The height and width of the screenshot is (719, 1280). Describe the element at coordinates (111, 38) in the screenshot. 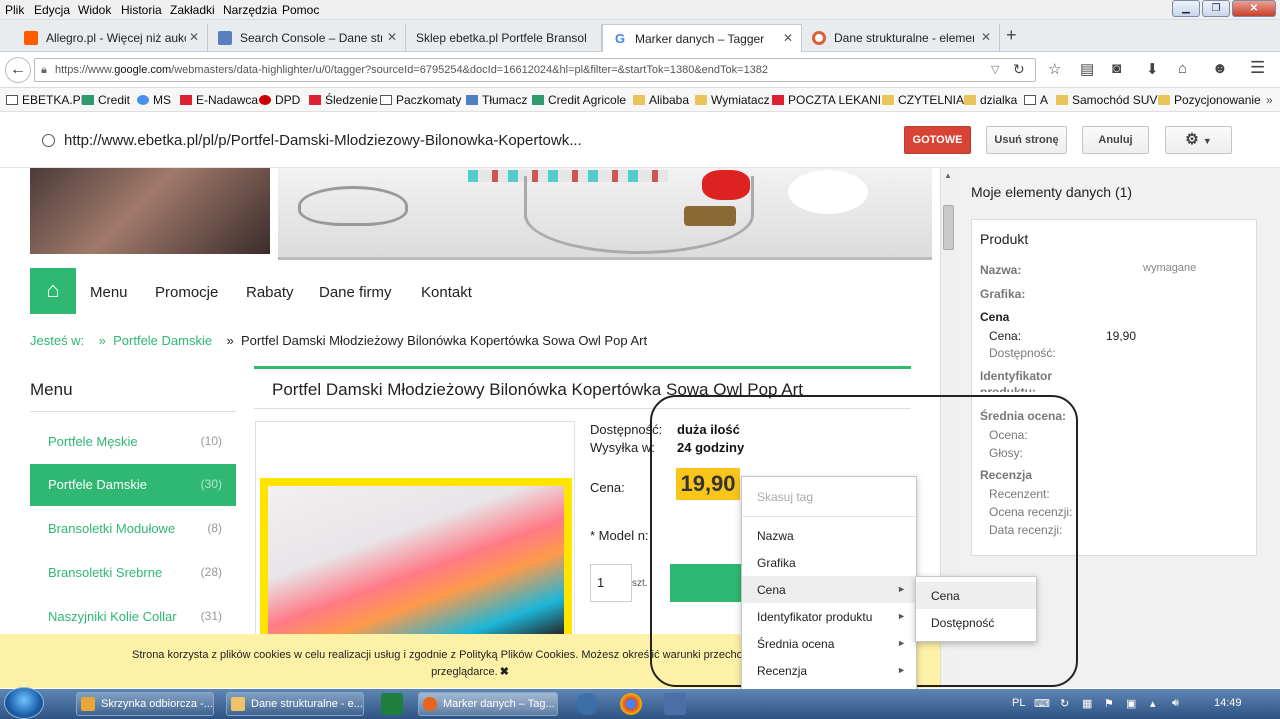

I see `tab-allegro: Allegro.pl - Więcej niż aukc... ✕` at that location.